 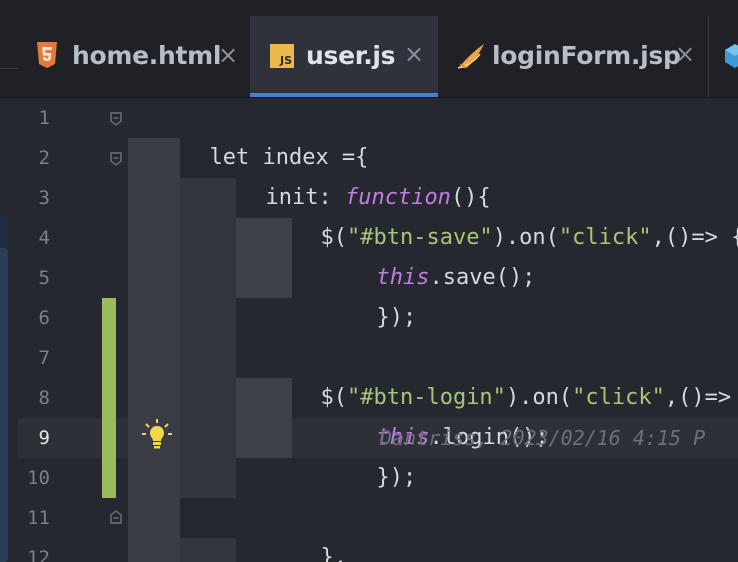 What do you see at coordinates (38, 554) in the screenshot?
I see `line-number: 12` at bounding box center [38, 554].